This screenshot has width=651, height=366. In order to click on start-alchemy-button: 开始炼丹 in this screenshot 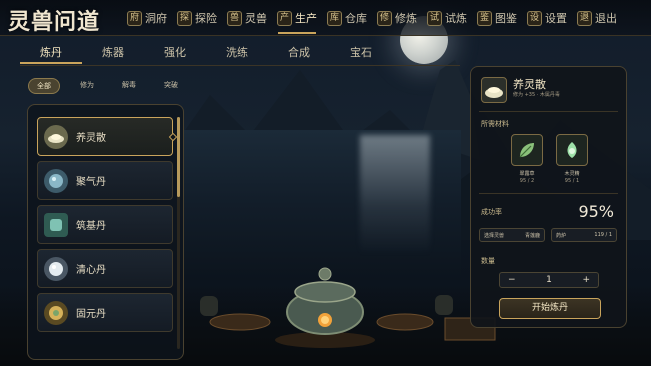, I will do `click(550, 308)`.